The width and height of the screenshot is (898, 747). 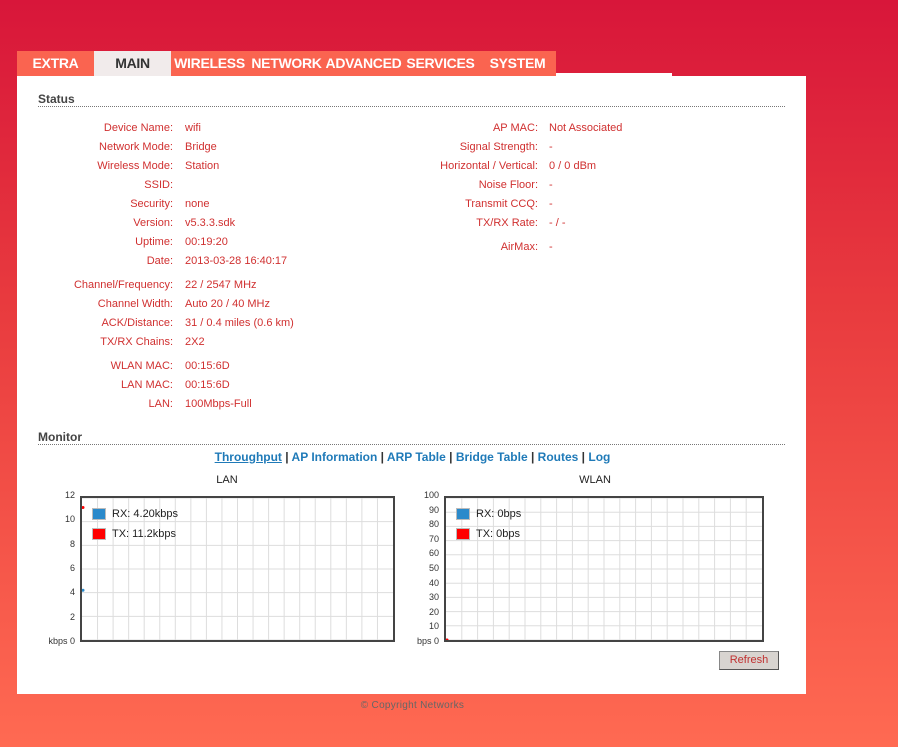 I want to click on status-label: Version:, so click(x=153, y=223).